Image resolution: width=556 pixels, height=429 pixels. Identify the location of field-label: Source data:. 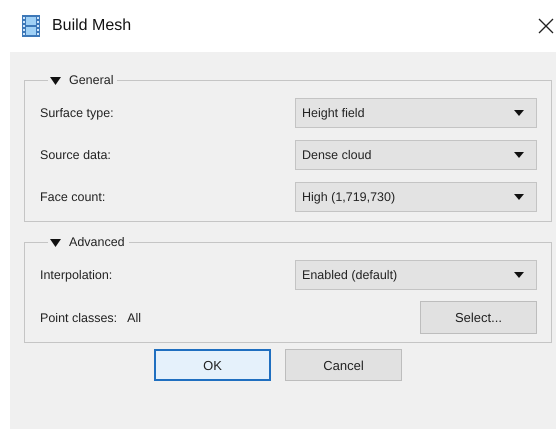
(76, 155).